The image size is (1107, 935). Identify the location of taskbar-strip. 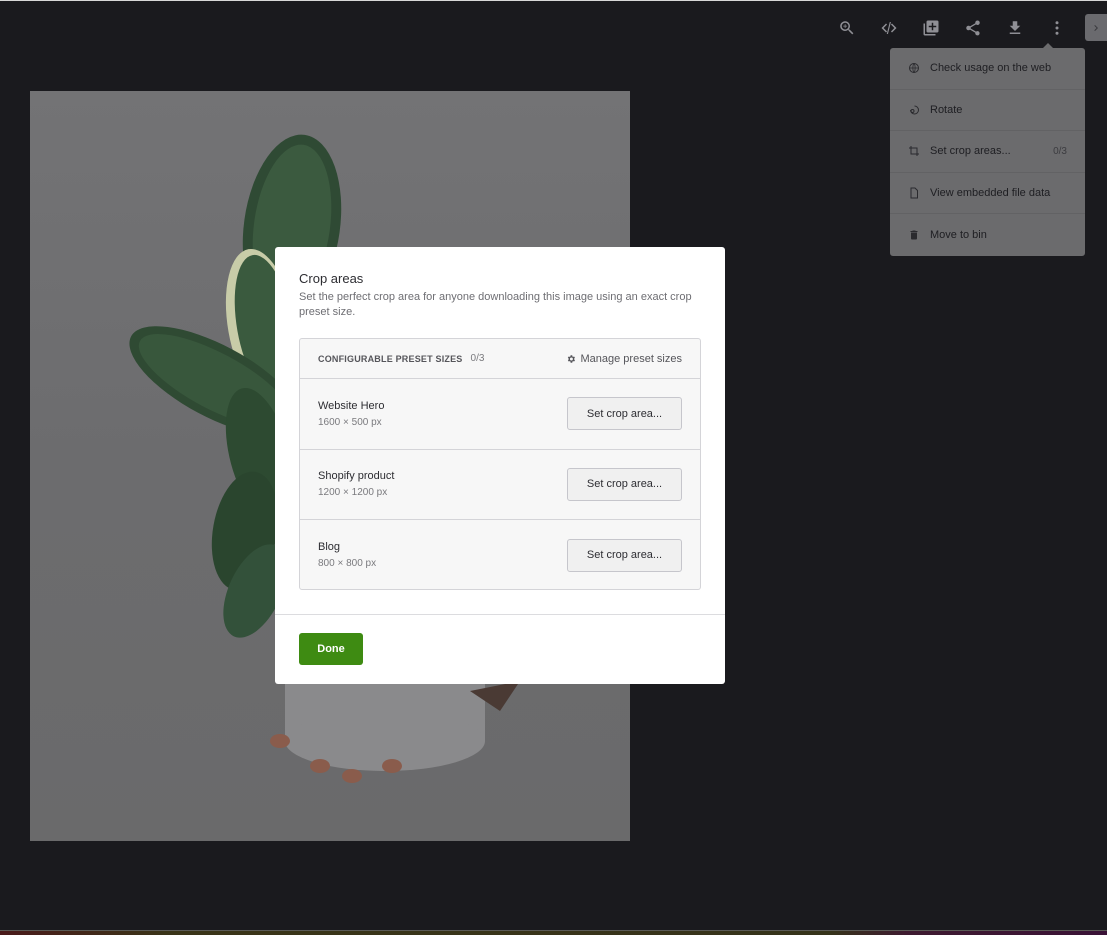
(553, 932).